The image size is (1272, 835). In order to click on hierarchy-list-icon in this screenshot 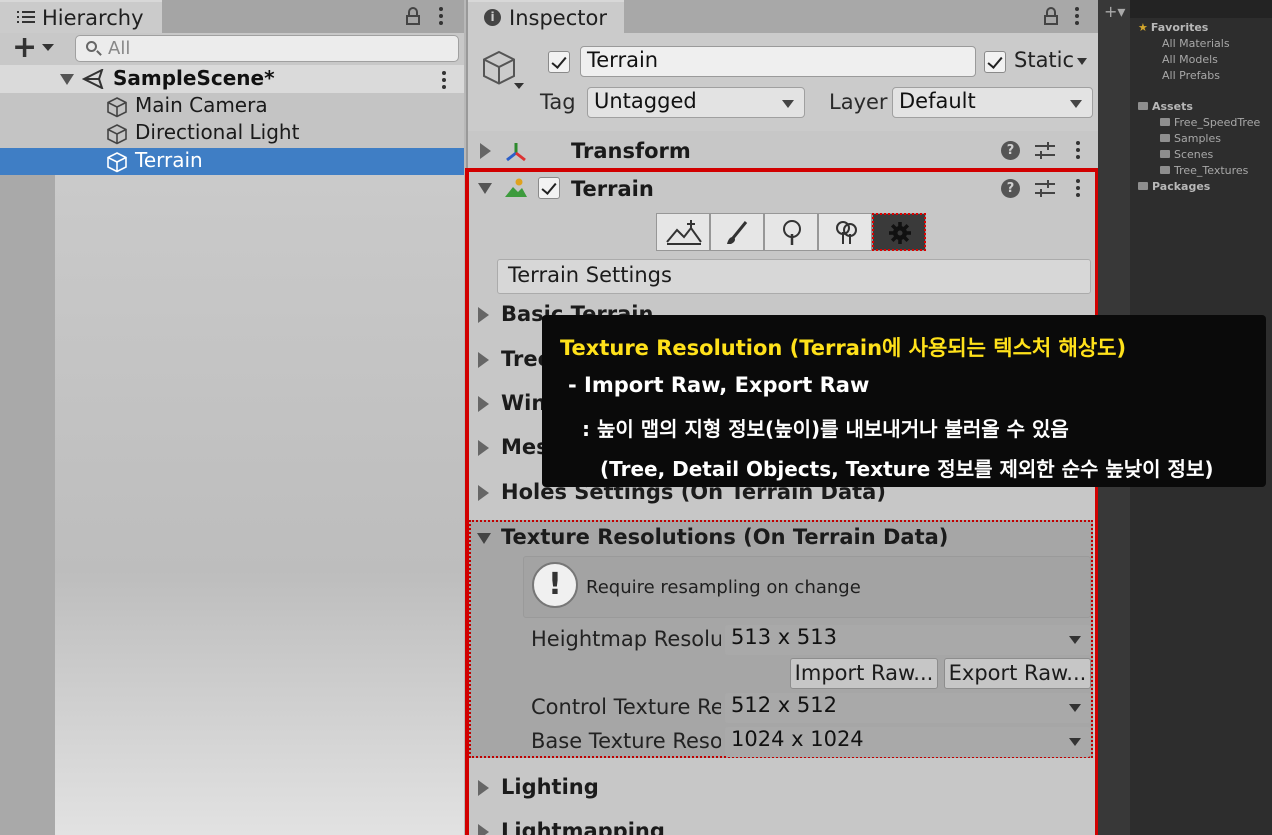, I will do `click(26, 18)`.